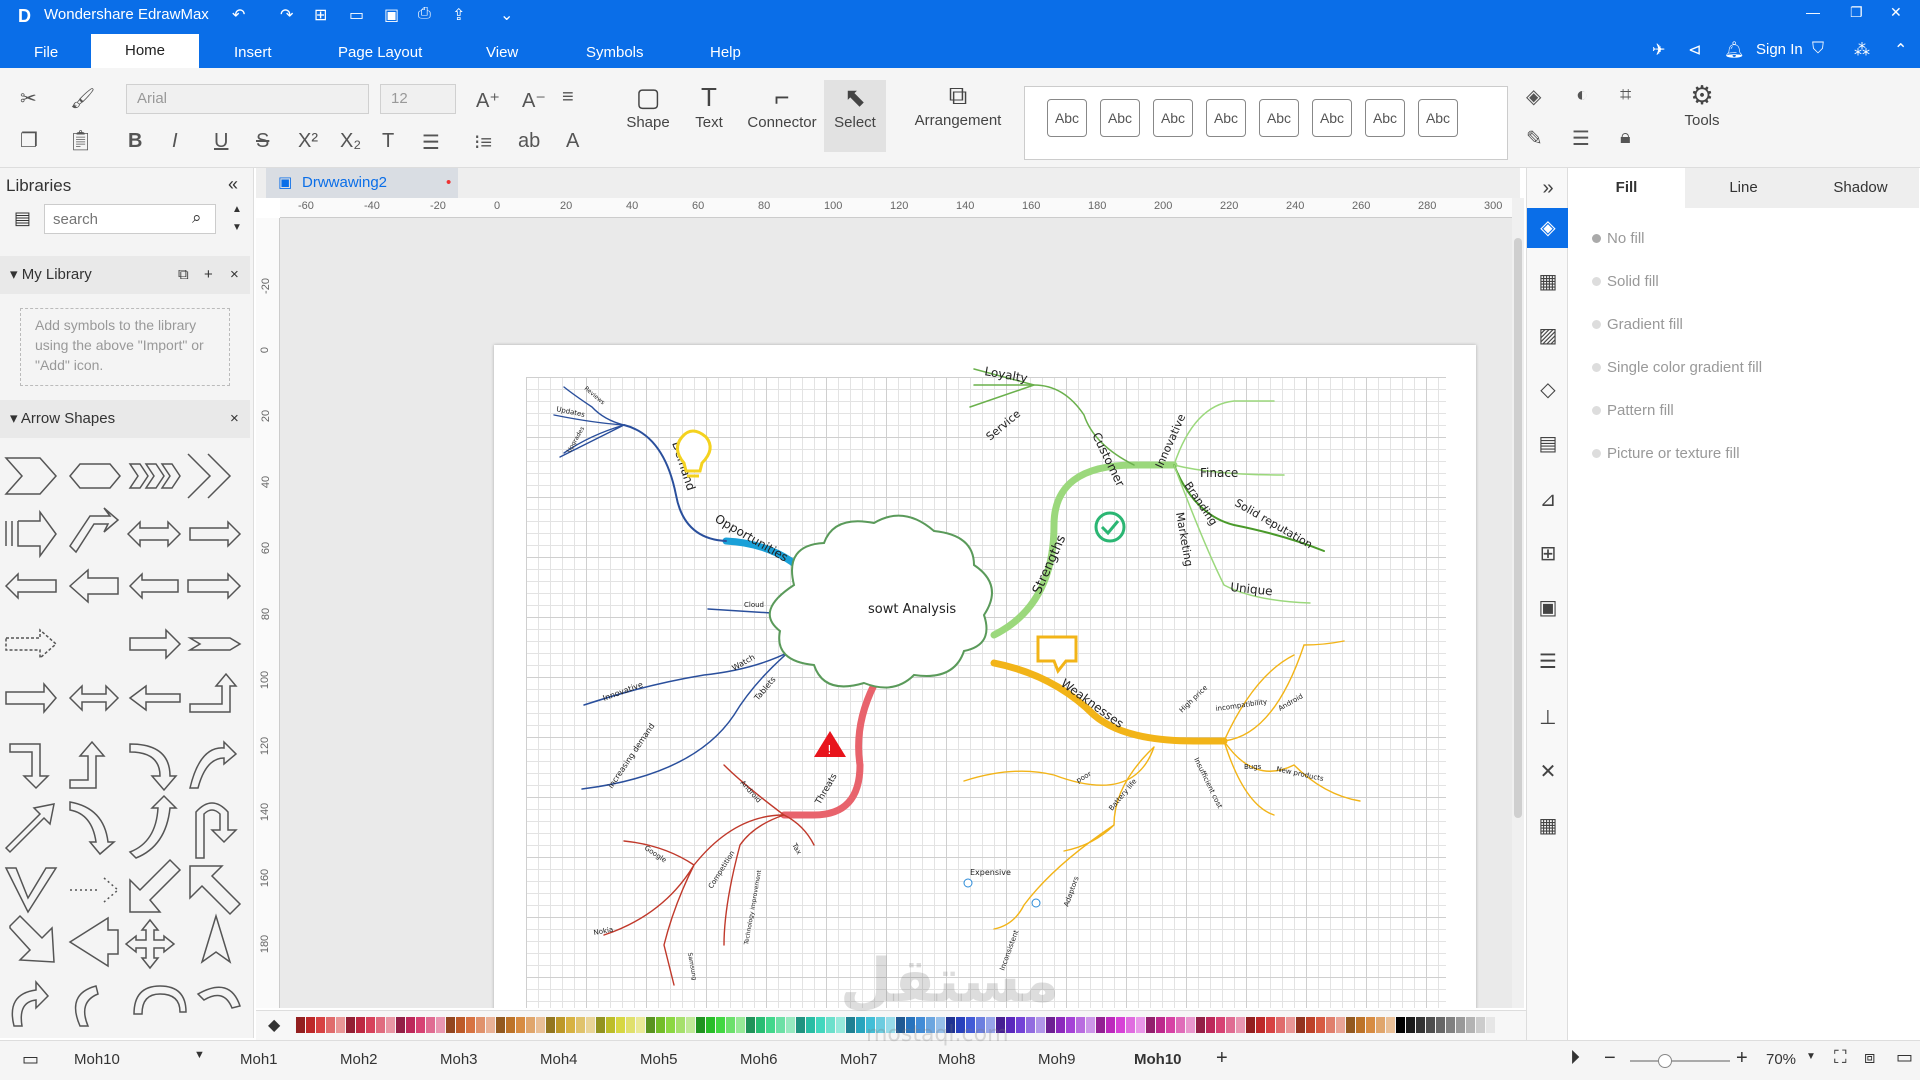 This screenshot has width=1920, height=1080. What do you see at coordinates (125, 419) in the screenshot?
I see `arrow-shapes-header: ▾ Arrow Shapes ×` at bounding box center [125, 419].